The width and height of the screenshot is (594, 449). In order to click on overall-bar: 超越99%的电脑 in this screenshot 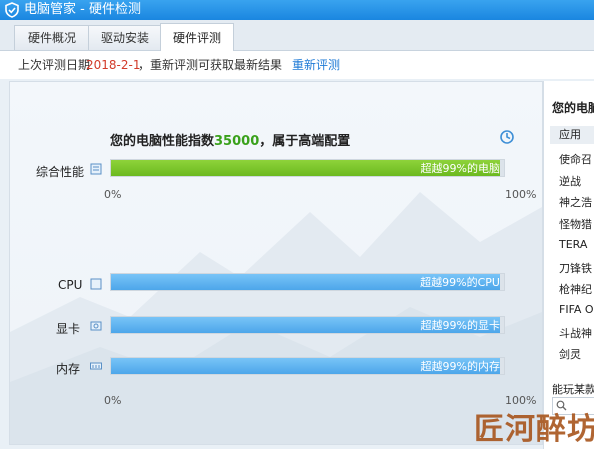, I will do `click(307, 168)`.